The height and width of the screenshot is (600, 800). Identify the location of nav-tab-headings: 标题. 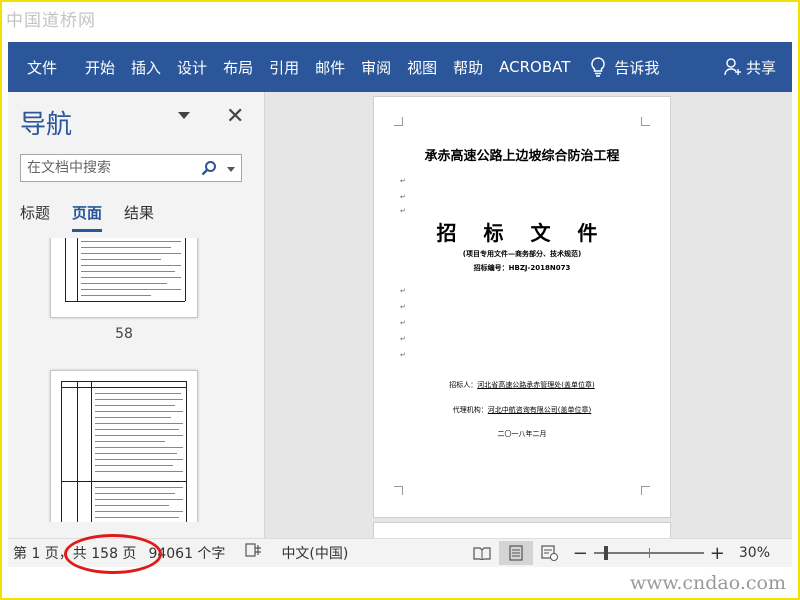
(35, 217).